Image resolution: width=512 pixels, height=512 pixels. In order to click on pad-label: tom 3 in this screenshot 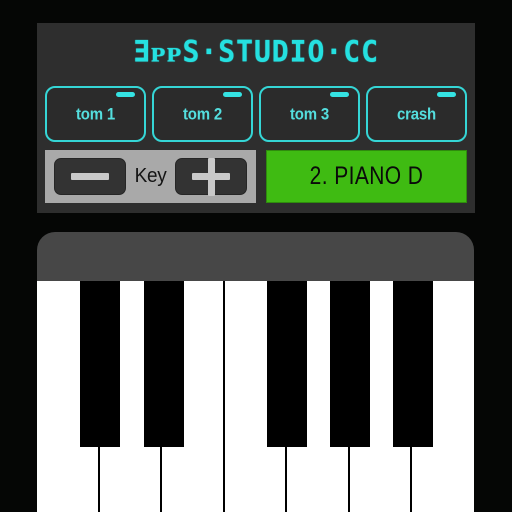, I will do `click(309, 114)`.